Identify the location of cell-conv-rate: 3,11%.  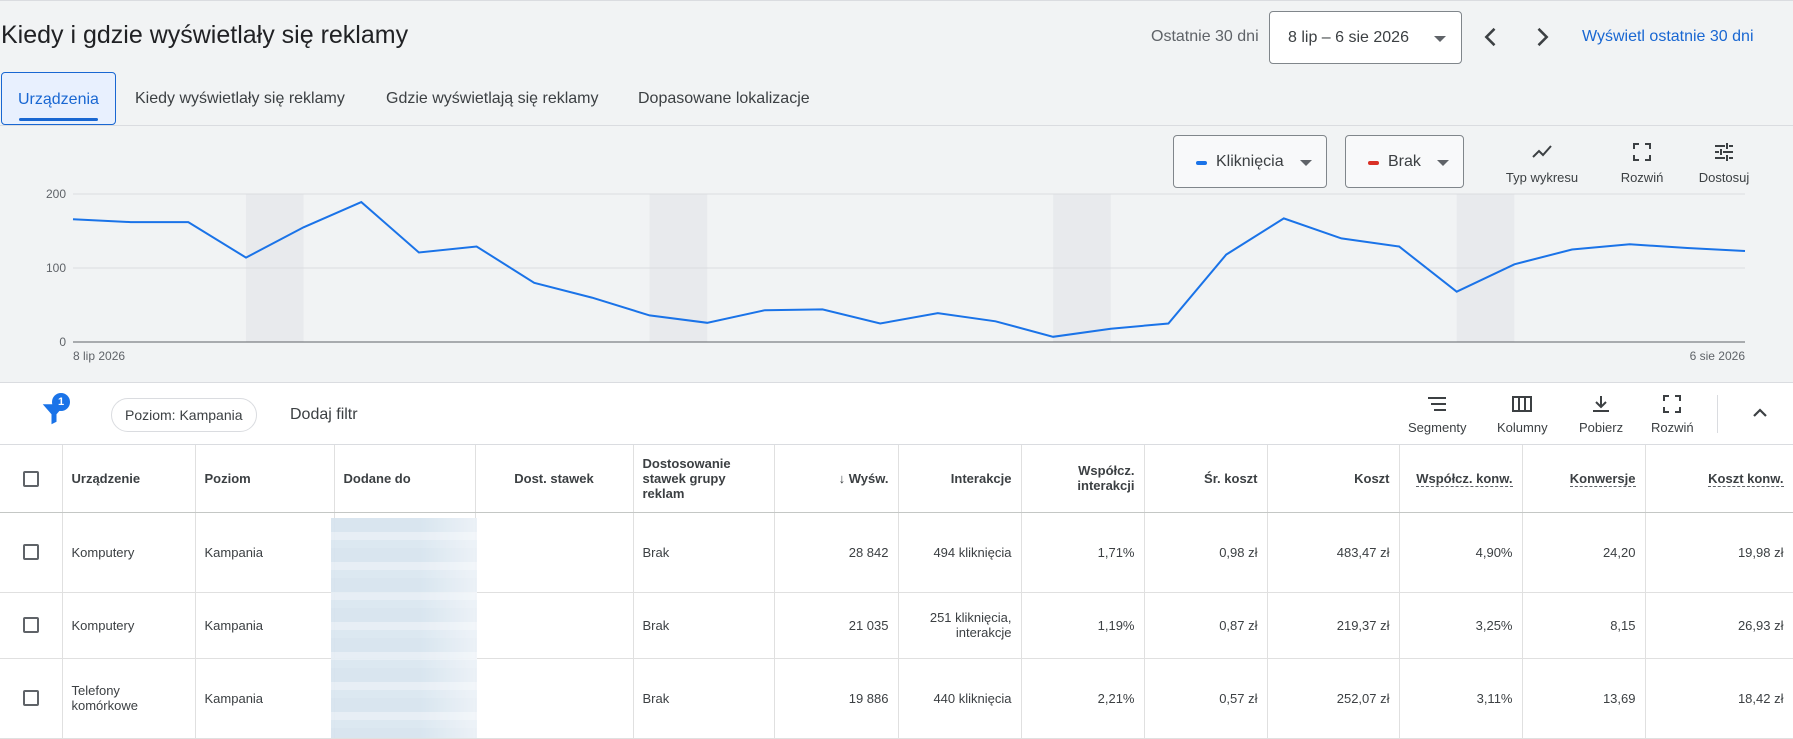
(1461, 698).